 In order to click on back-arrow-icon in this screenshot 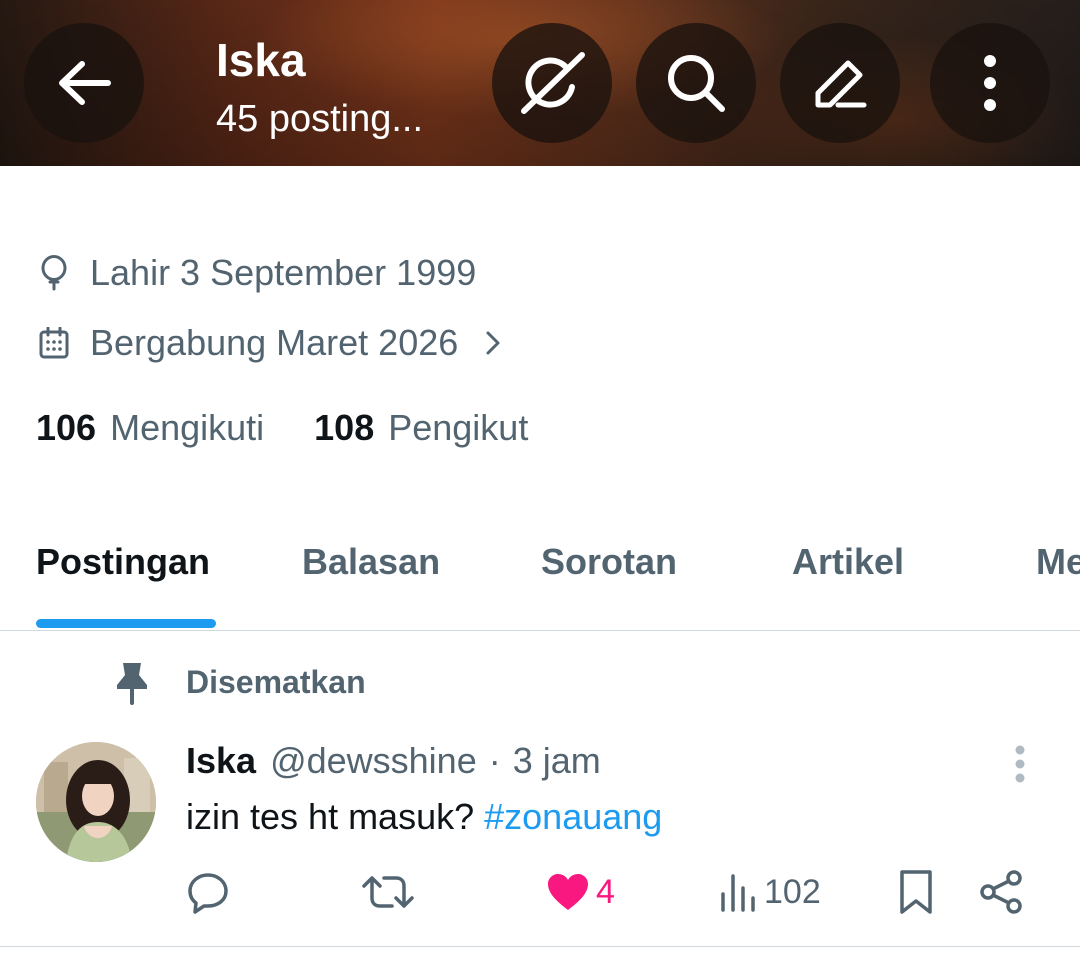, I will do `click(85, 83)`.